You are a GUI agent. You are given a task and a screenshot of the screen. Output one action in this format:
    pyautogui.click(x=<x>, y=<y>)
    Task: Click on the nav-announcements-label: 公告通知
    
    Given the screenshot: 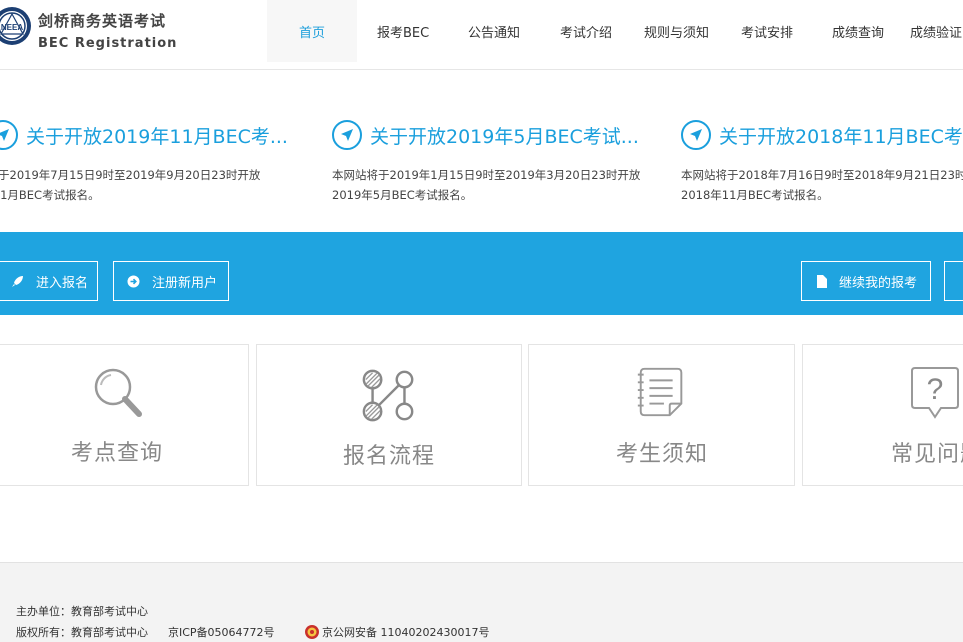 What is the action you would take?
    pyautogui.click(x=494, y=33)
    